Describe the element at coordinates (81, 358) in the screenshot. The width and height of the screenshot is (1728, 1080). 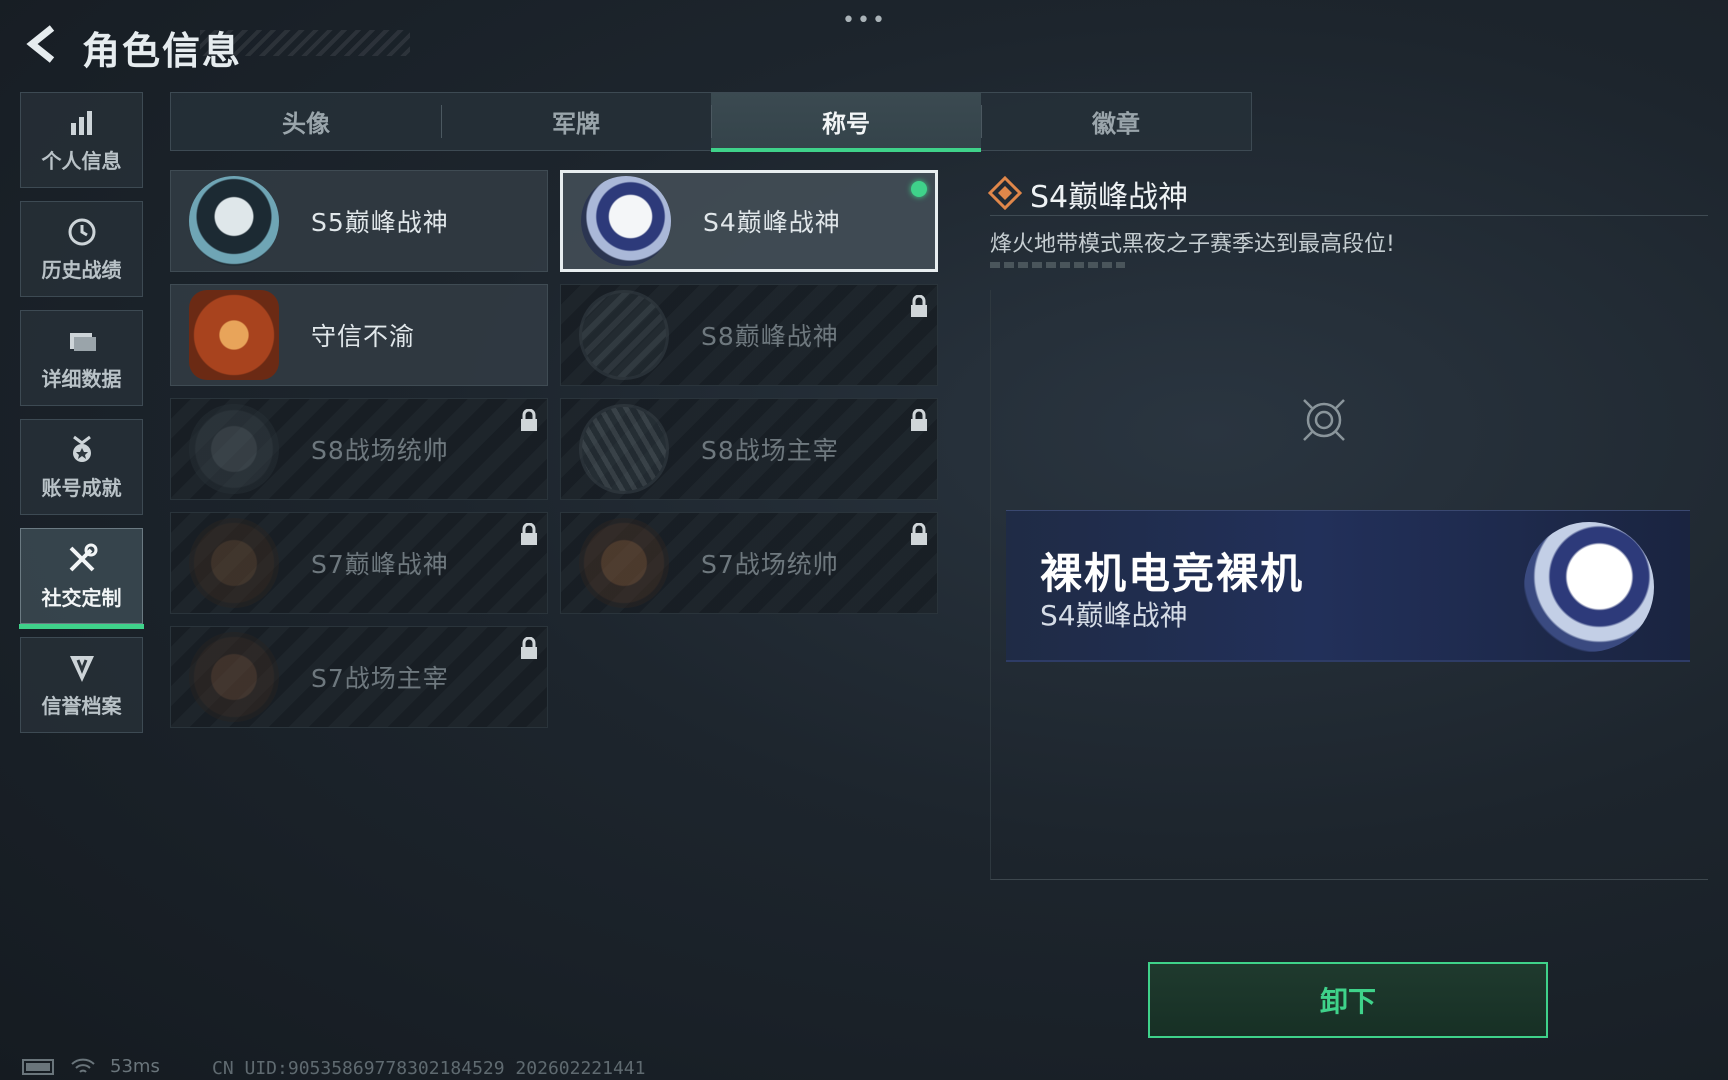
I see `sidebar-item-detail-data: 详细数据` at that location.